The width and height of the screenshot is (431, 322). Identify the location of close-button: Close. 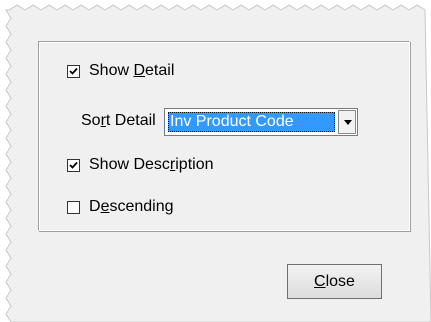
(334, 281).